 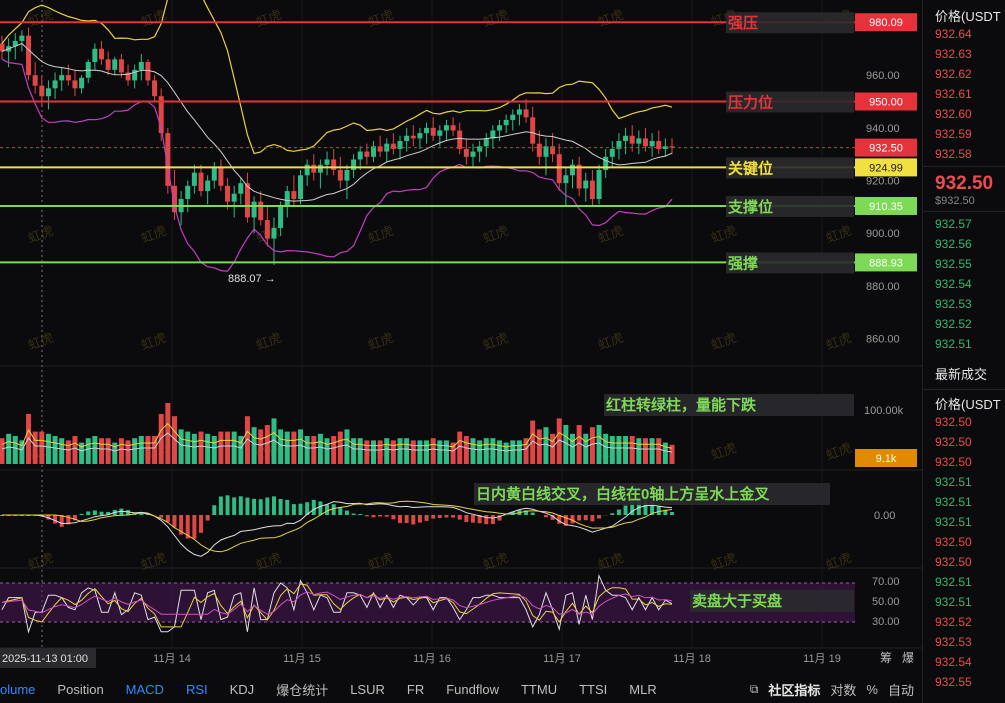 What do you see at coordinates (872, 689) in the screenshot?
I see `percent-scale-toggle: %` at bounding box center [872, 689].